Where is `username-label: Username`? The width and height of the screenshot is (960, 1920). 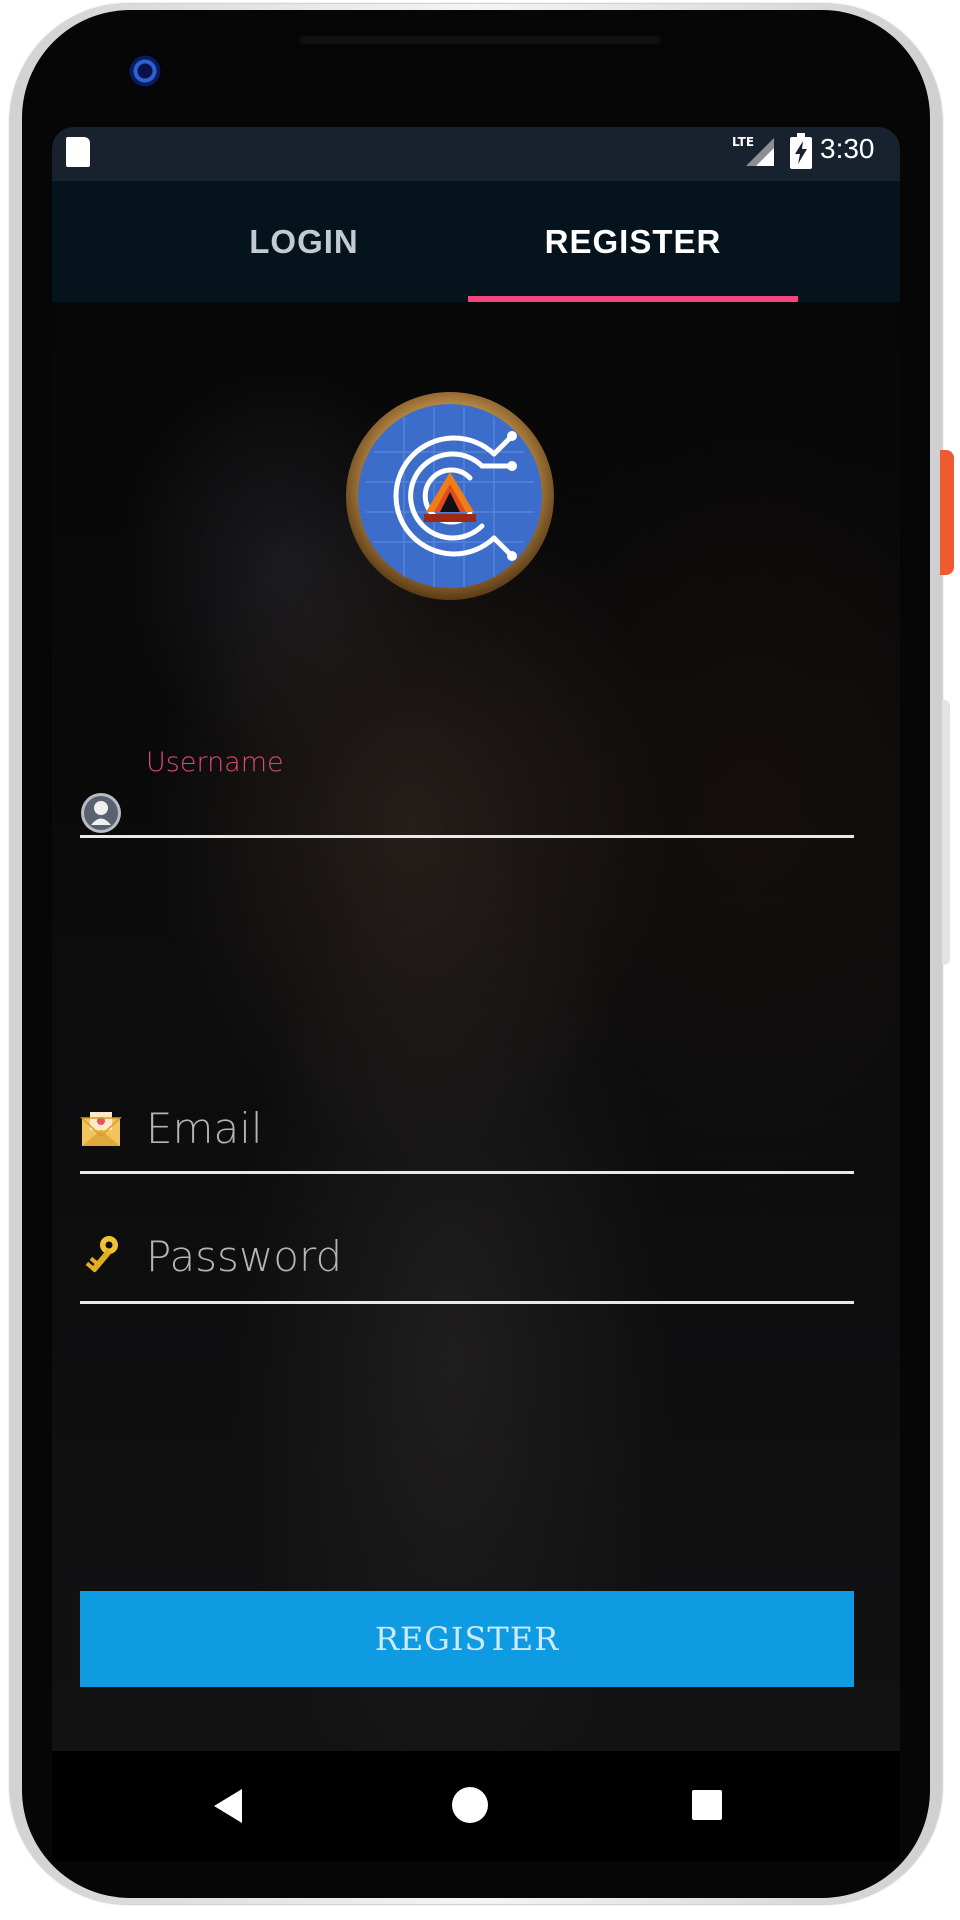 username-label: Username is located at coordinates (215, 762).